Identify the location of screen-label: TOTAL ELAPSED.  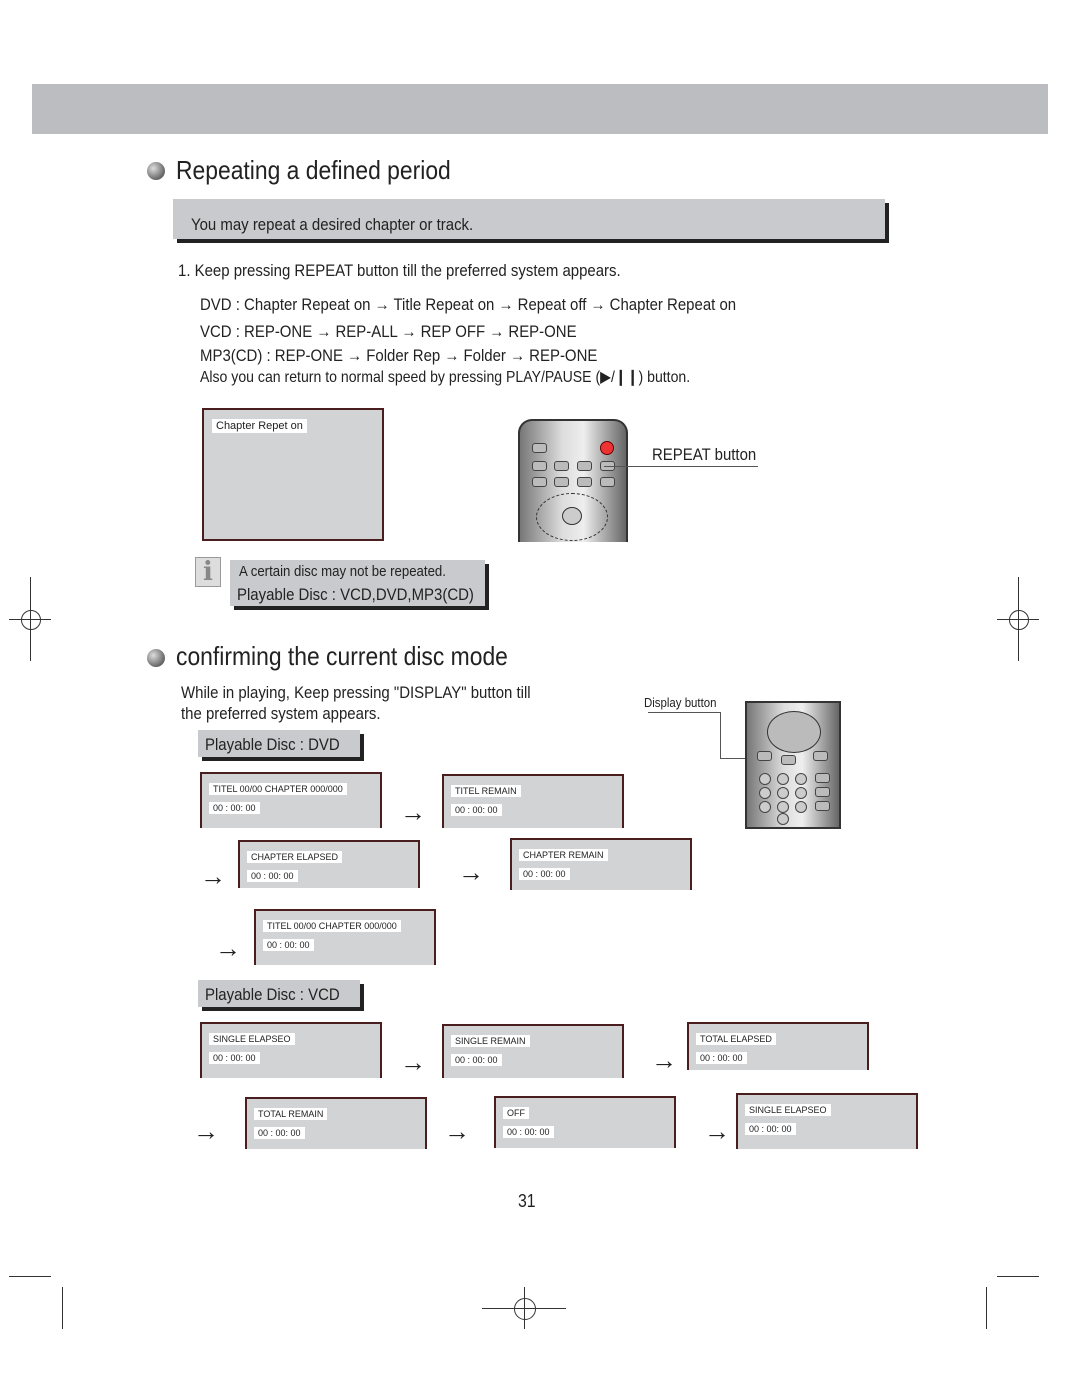
(736, 1039).